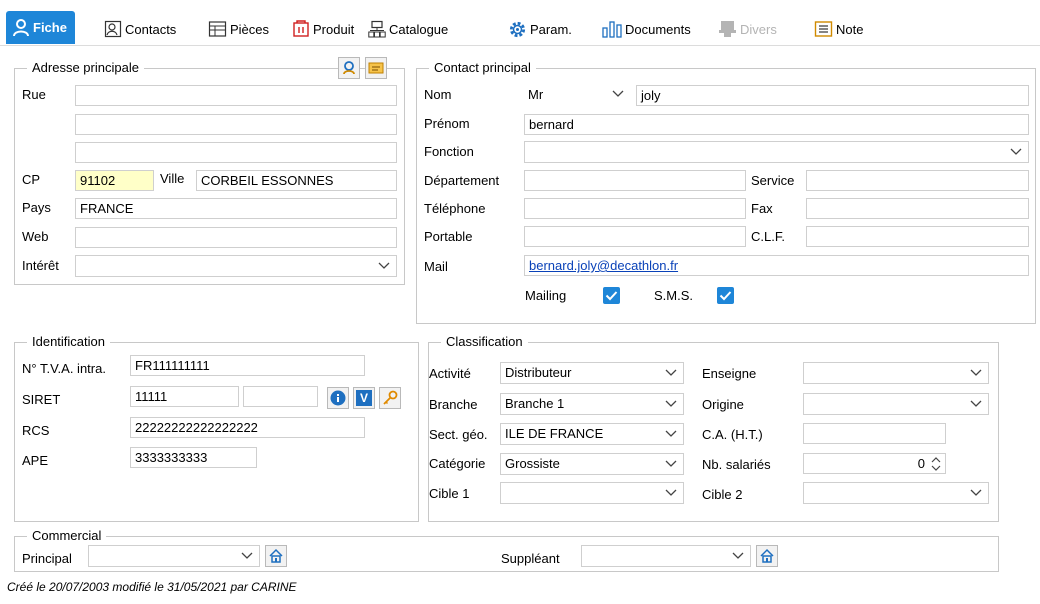  What do you see at coordinates (917, 180) in the screenshot?
I see `service-input` at bounding box center [917, 180].